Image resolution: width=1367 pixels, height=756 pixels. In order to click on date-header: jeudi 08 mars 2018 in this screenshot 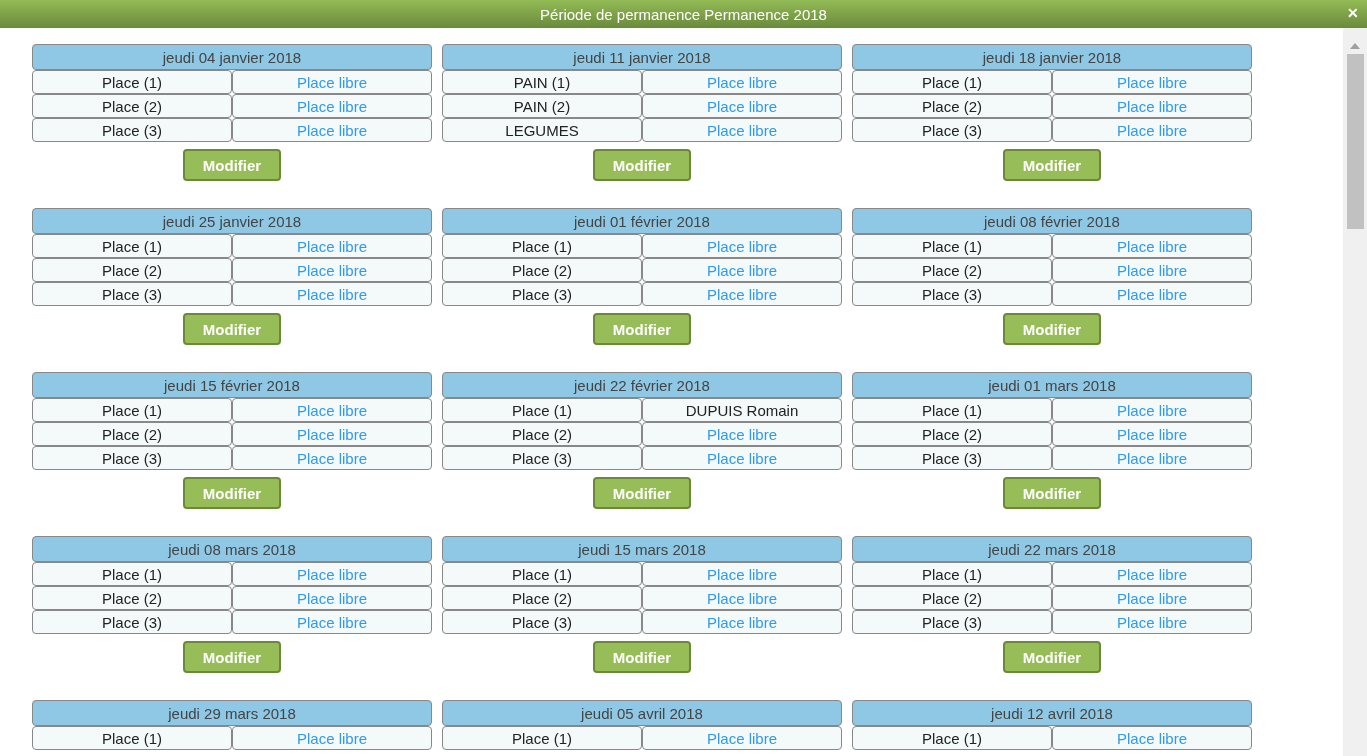, I will do `click(232, 549)`.